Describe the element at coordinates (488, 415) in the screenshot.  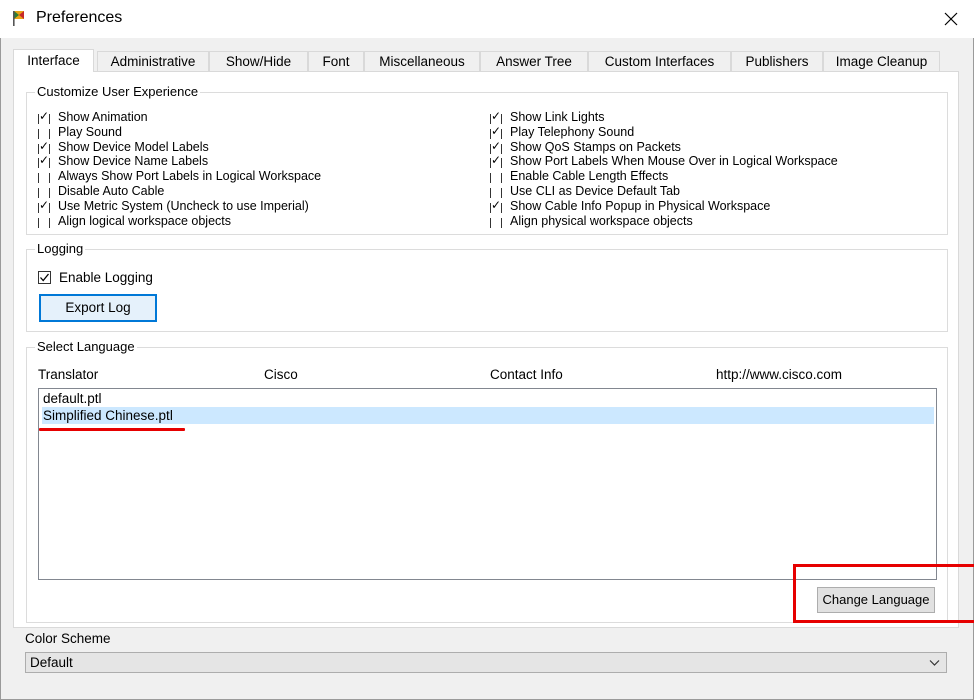
I see `list-item-simplified-chinese: Simplified Chinese.ptl` at that location.